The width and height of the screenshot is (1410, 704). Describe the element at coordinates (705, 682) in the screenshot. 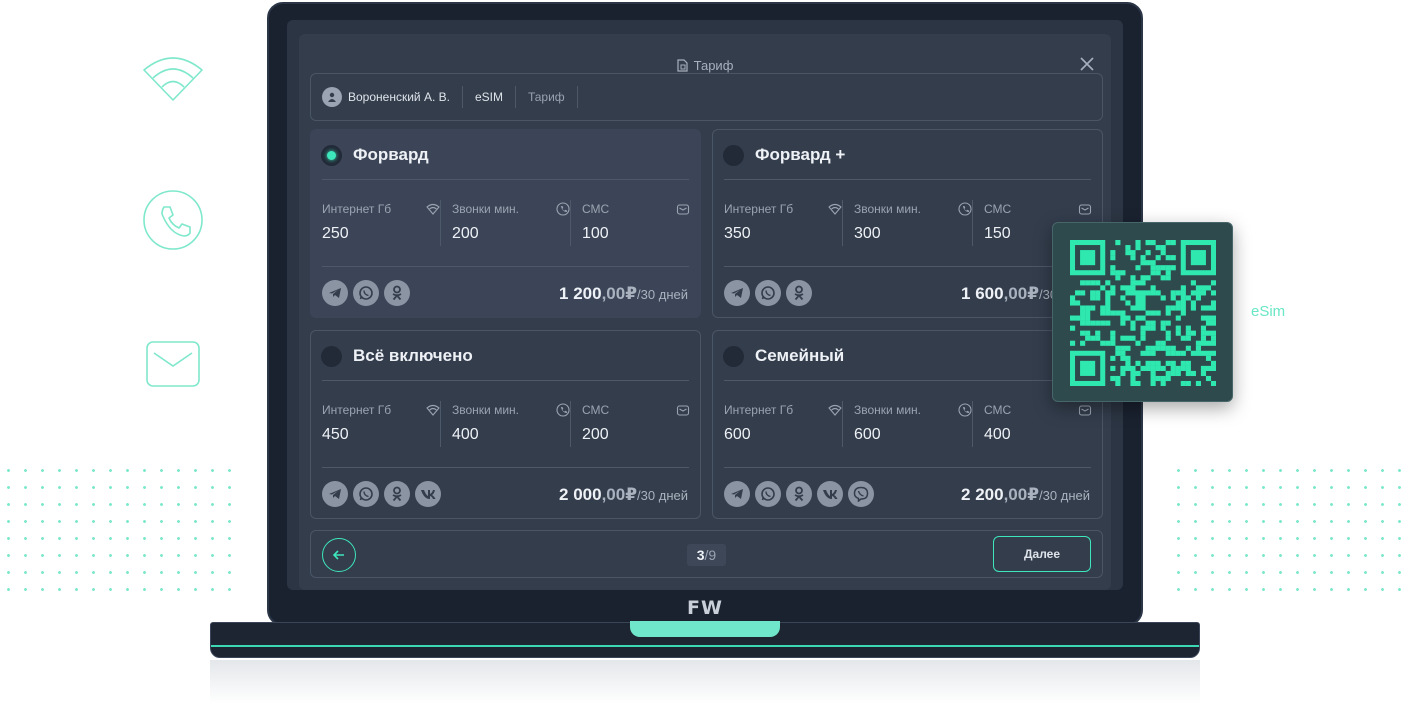

I see `laptop-shadow` at that location.